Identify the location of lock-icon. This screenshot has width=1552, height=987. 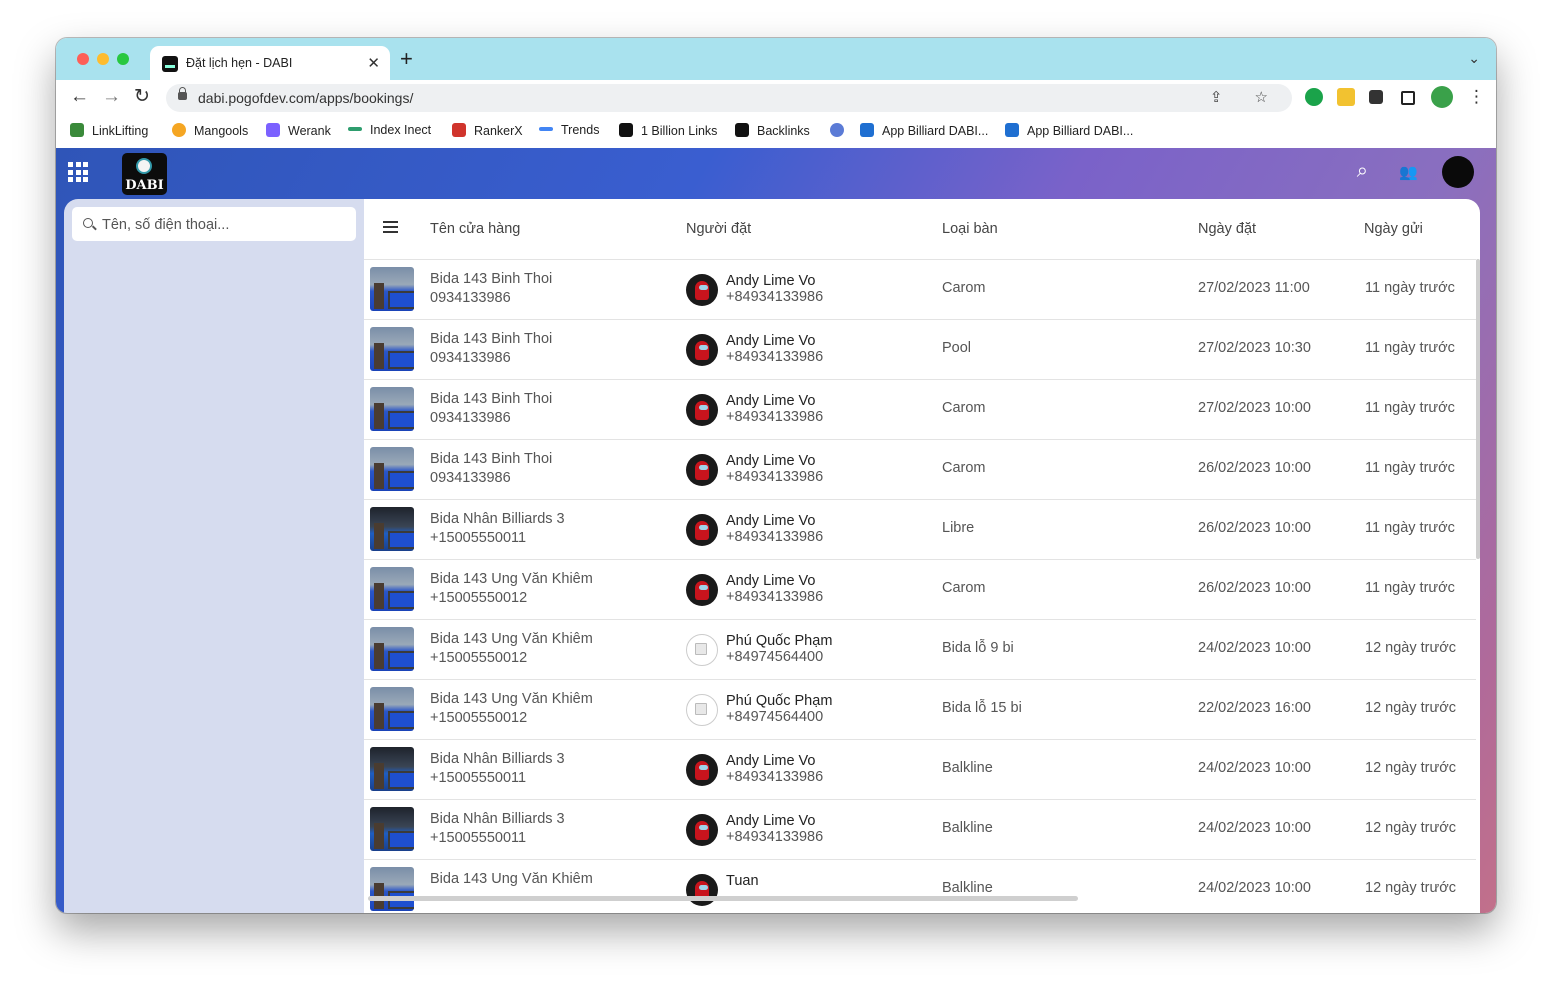
(182, 93).